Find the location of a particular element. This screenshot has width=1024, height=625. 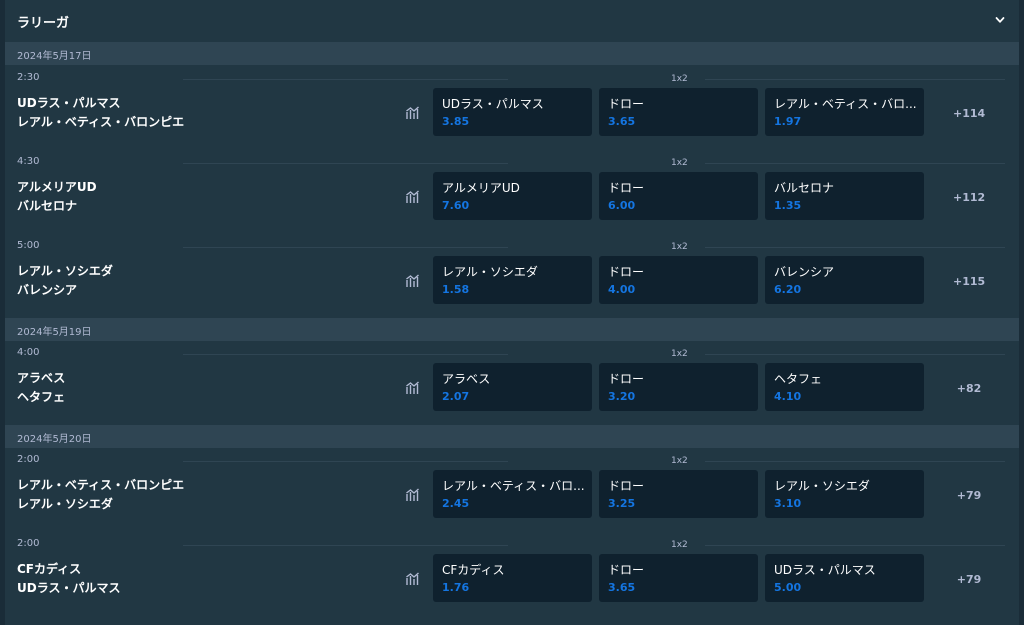

away-team: レアル・ソシエダ is located at coordinates (65, 503).